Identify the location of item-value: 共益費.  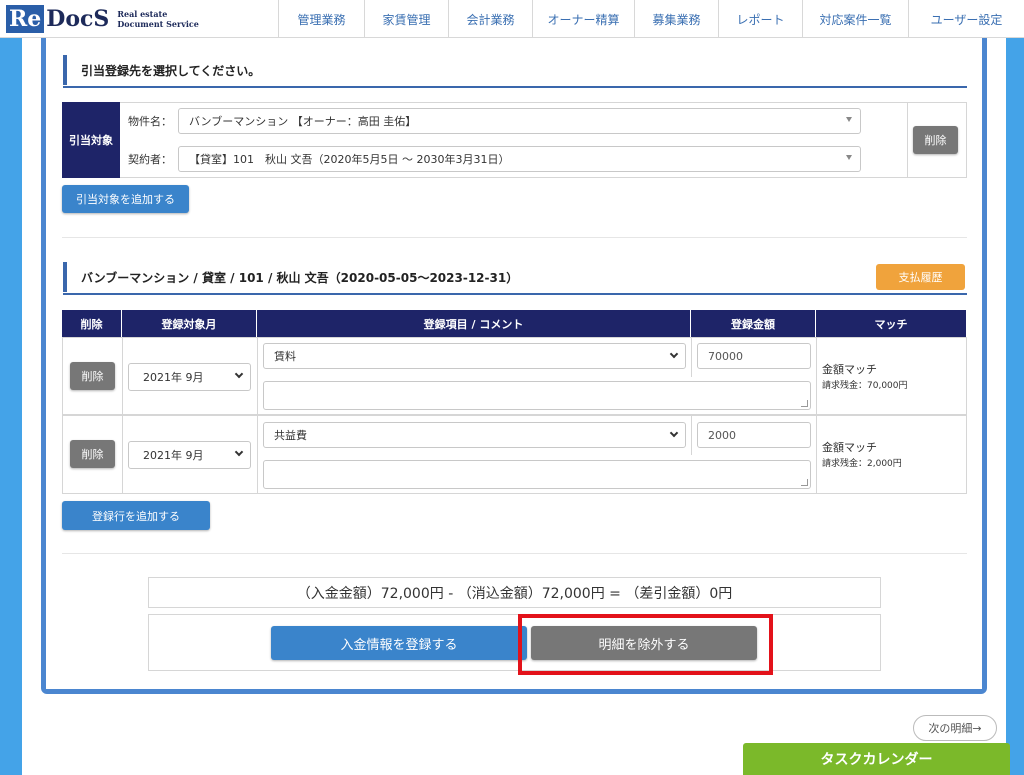
(290, 435).